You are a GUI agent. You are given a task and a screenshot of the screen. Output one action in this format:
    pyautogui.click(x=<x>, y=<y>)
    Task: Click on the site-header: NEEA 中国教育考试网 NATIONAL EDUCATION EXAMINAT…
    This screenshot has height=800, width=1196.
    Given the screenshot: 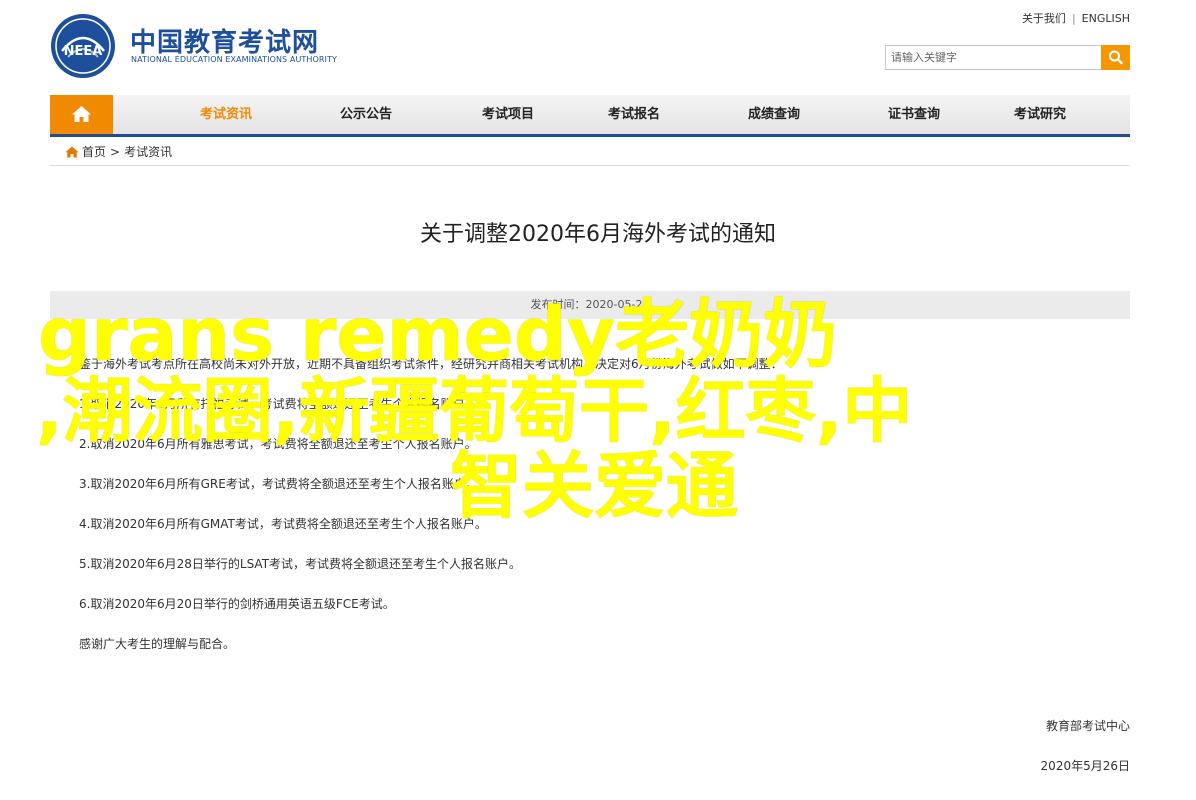 What is the action you would take?
    pyautogui.click(x=598, y=47)
    